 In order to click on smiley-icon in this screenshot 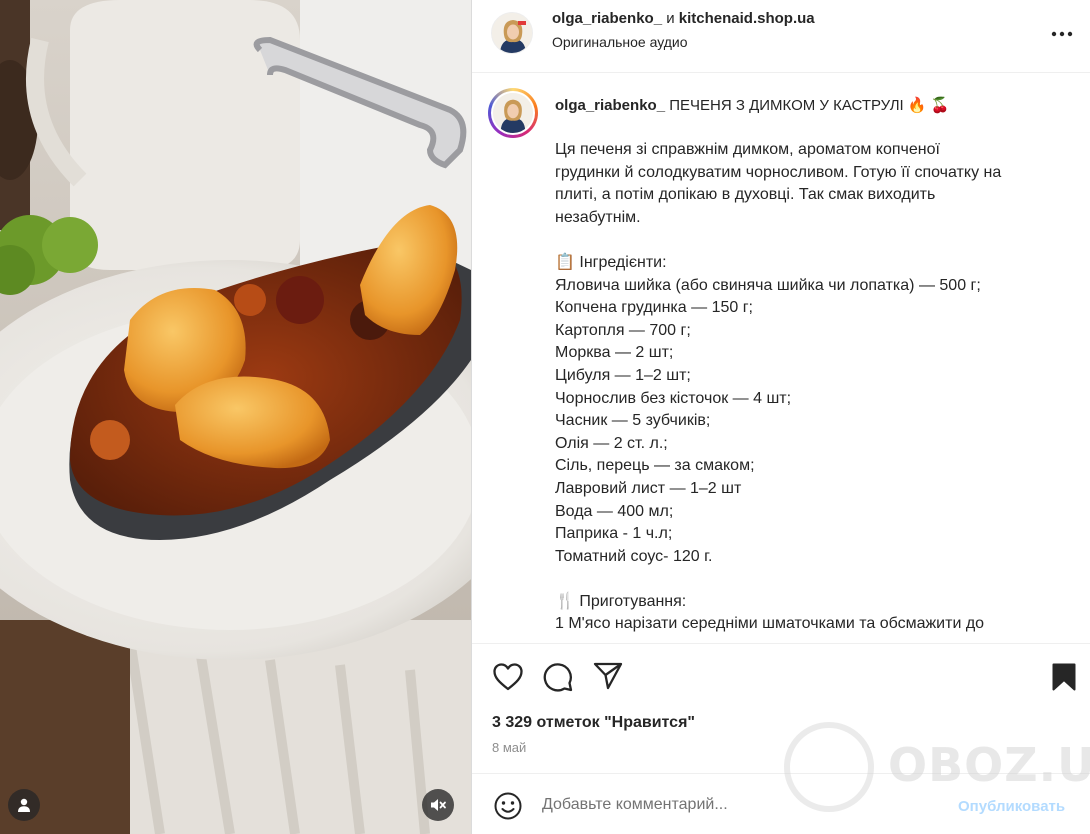, I will do `click(508, 806)`.